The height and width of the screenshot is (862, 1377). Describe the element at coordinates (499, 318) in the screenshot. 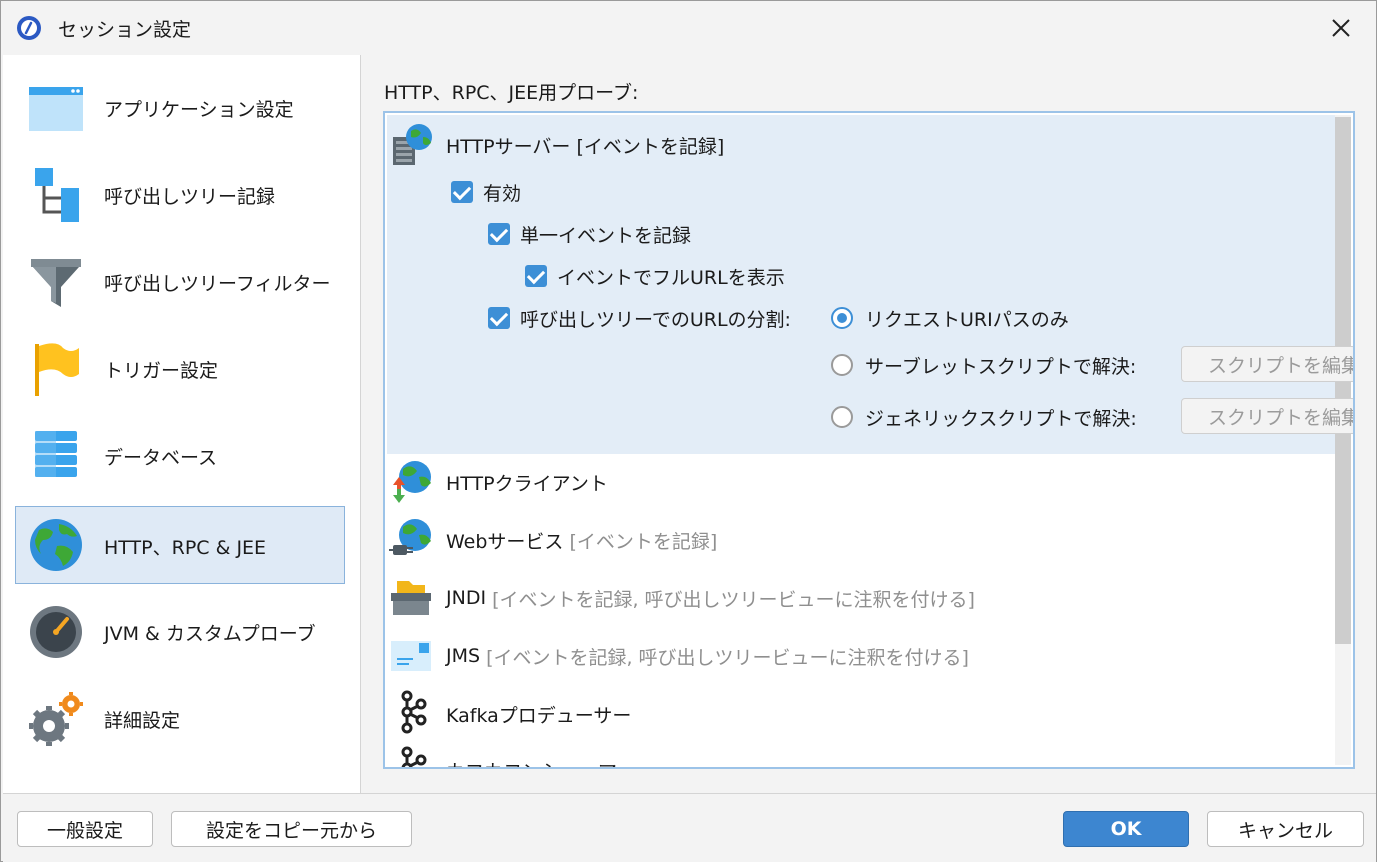

I see `split-url-checkbox` at that location.